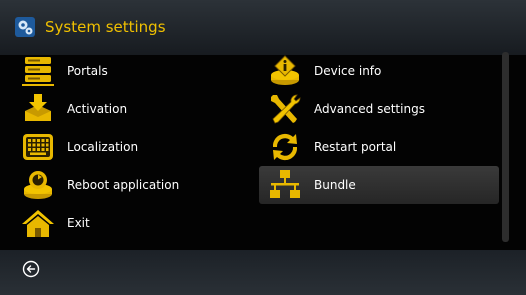  I want to click on tools-icon, so click(285, 109).